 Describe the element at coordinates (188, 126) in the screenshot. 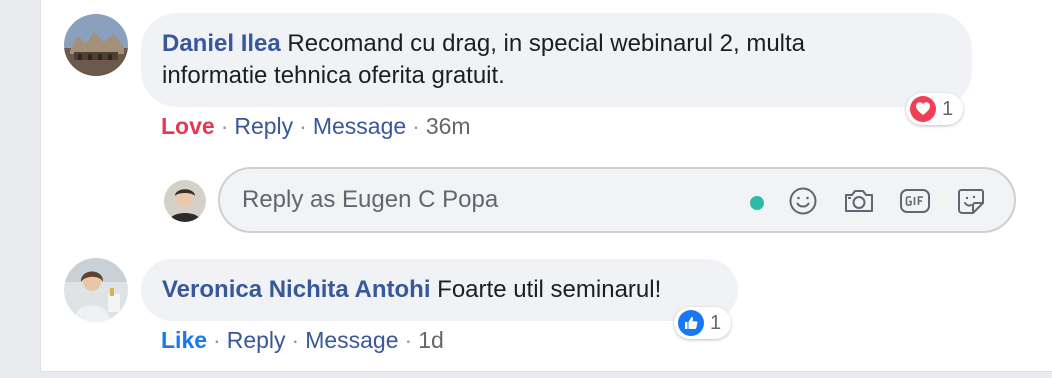

I see `love-reaction-link: Love` at that location.